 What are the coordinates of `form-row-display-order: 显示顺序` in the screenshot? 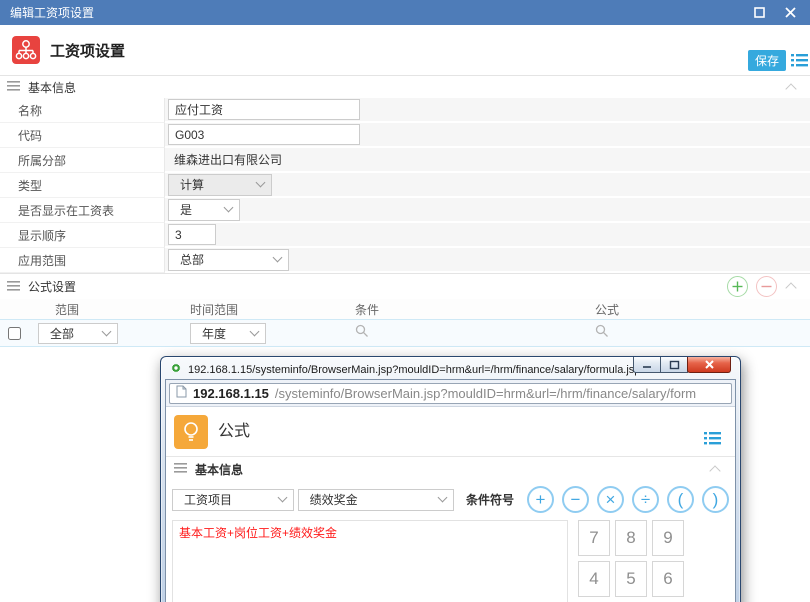 It's located at (405, 235).